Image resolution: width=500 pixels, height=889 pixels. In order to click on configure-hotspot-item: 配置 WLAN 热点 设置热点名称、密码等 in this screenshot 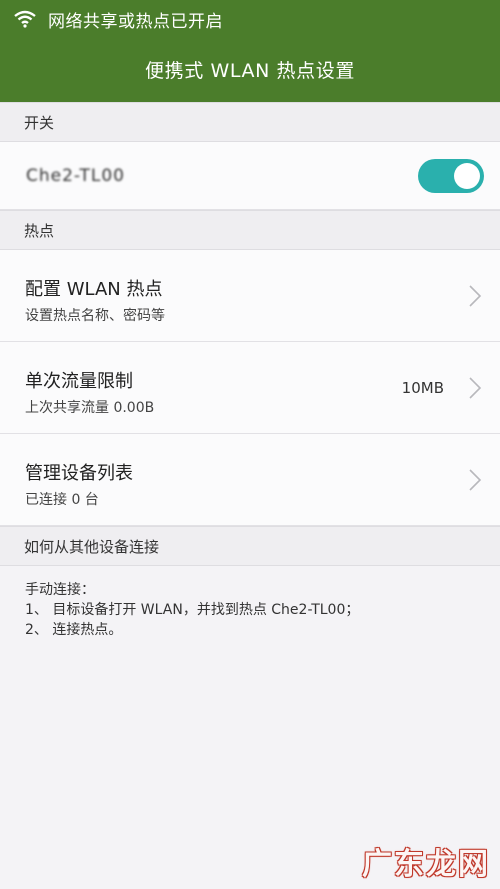, I will do `click(250, 296)`.